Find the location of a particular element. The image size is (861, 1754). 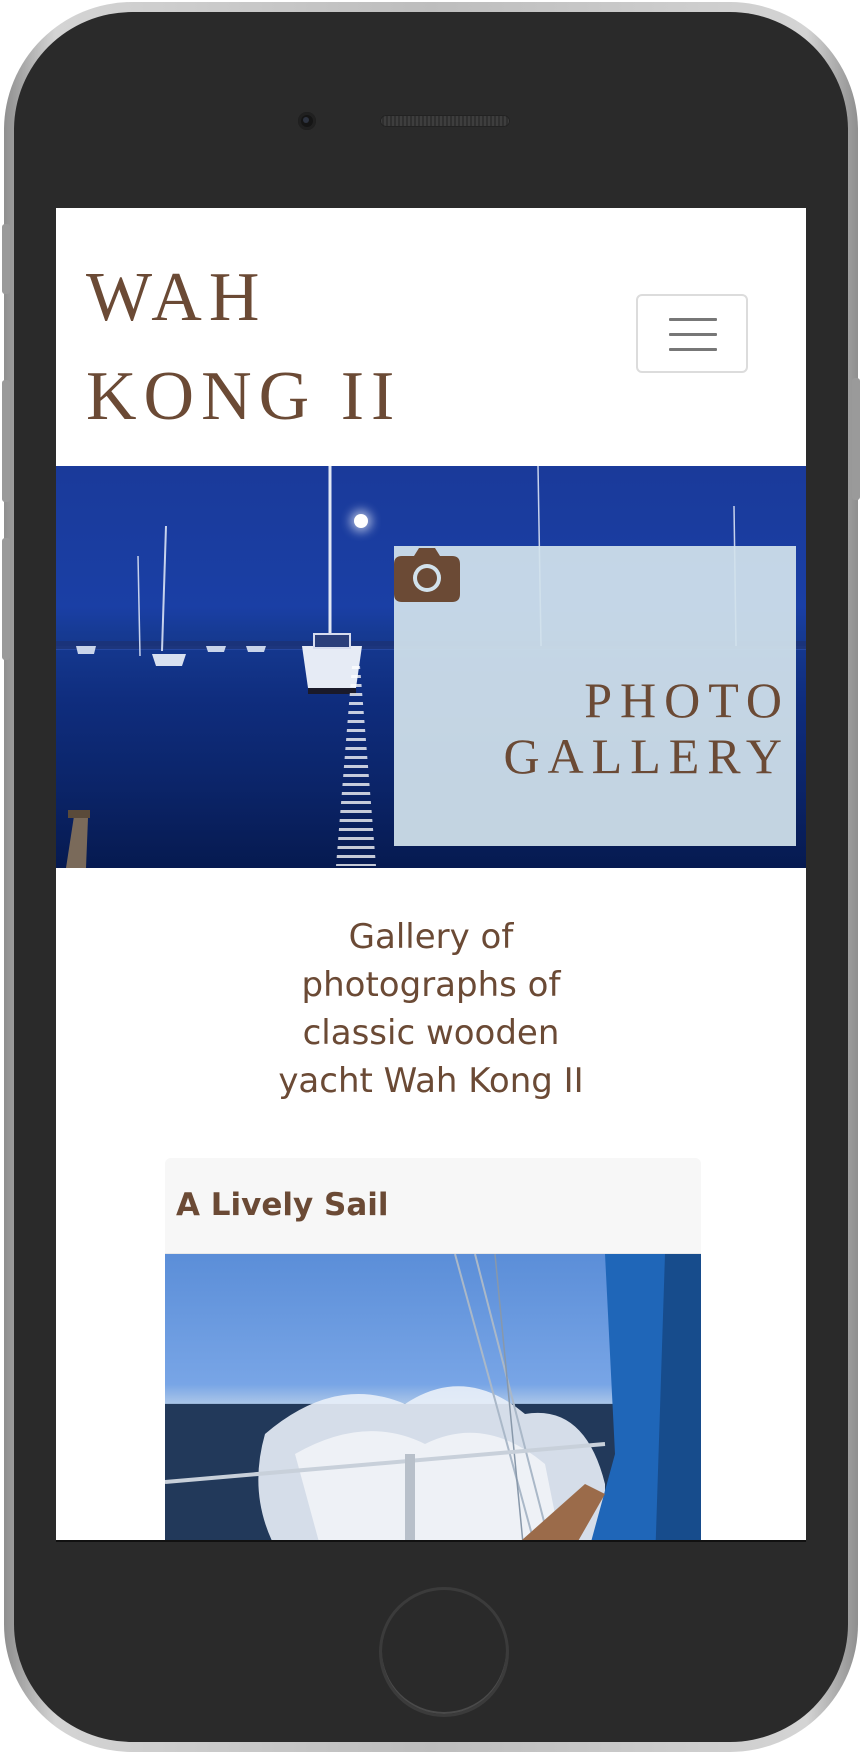

volume-down-button is located at coordinates (6, 599).